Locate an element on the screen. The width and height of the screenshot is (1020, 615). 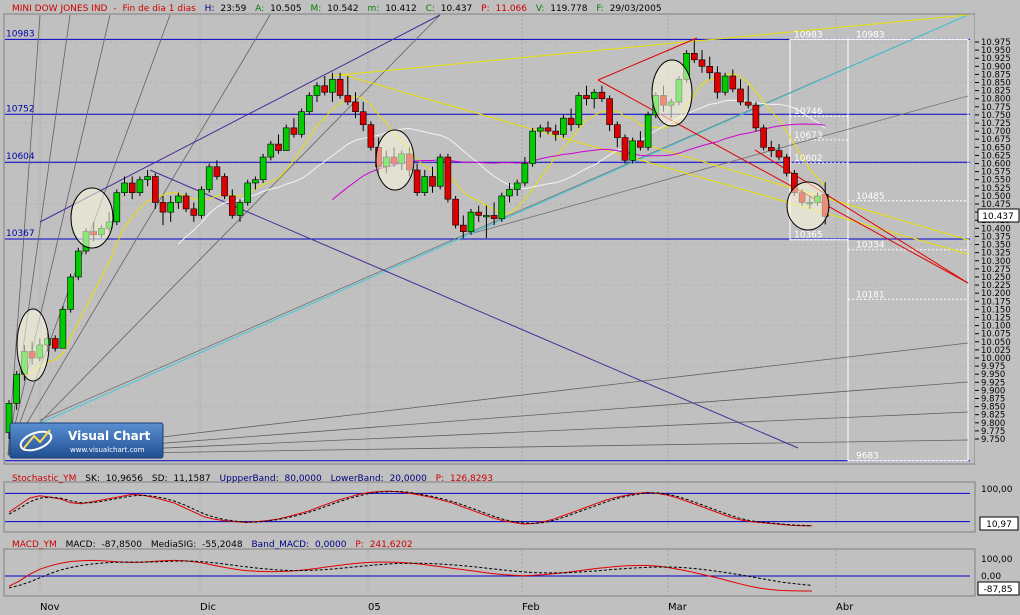
y-tick-label: 9.750 is located at coordinates (993, 440).